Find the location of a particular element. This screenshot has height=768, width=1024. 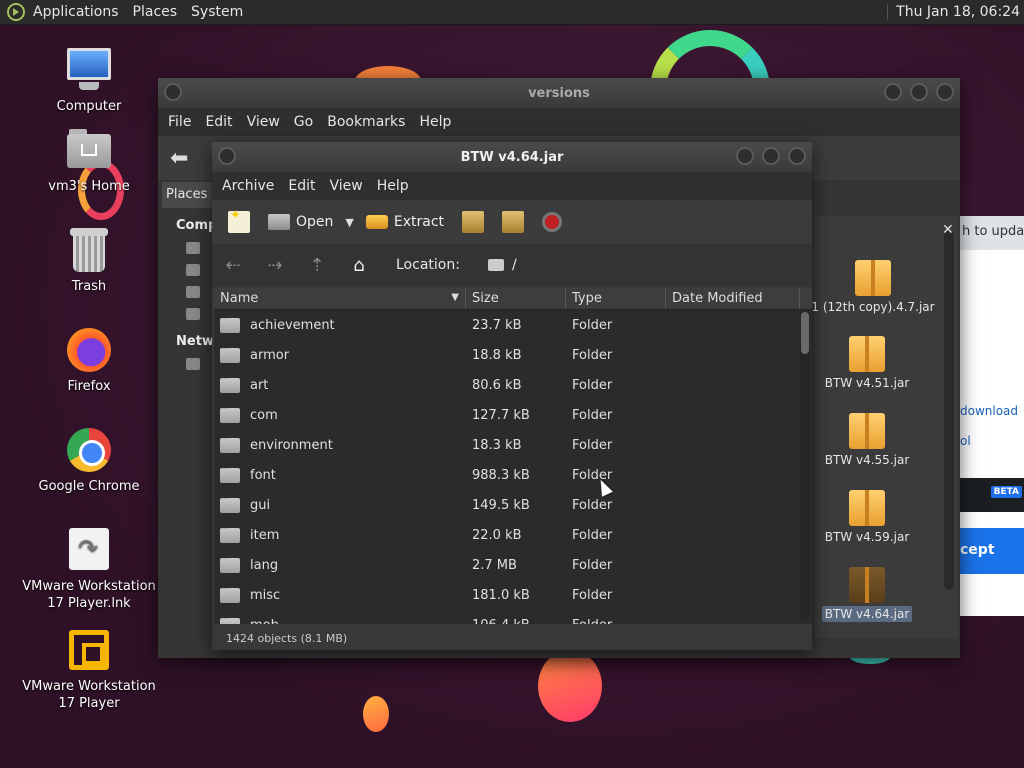

desktop-icon-computer: Computer is located at coordinates (89, 80).